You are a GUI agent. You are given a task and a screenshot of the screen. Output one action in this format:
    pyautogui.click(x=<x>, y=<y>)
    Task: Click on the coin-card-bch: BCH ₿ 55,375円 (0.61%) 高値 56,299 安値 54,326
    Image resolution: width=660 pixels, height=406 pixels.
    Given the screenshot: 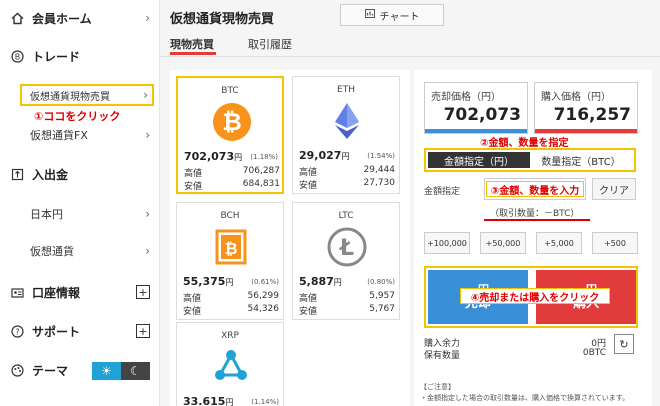 What is the action you would take?
    pyautogui.click(x=230, y=261)
    